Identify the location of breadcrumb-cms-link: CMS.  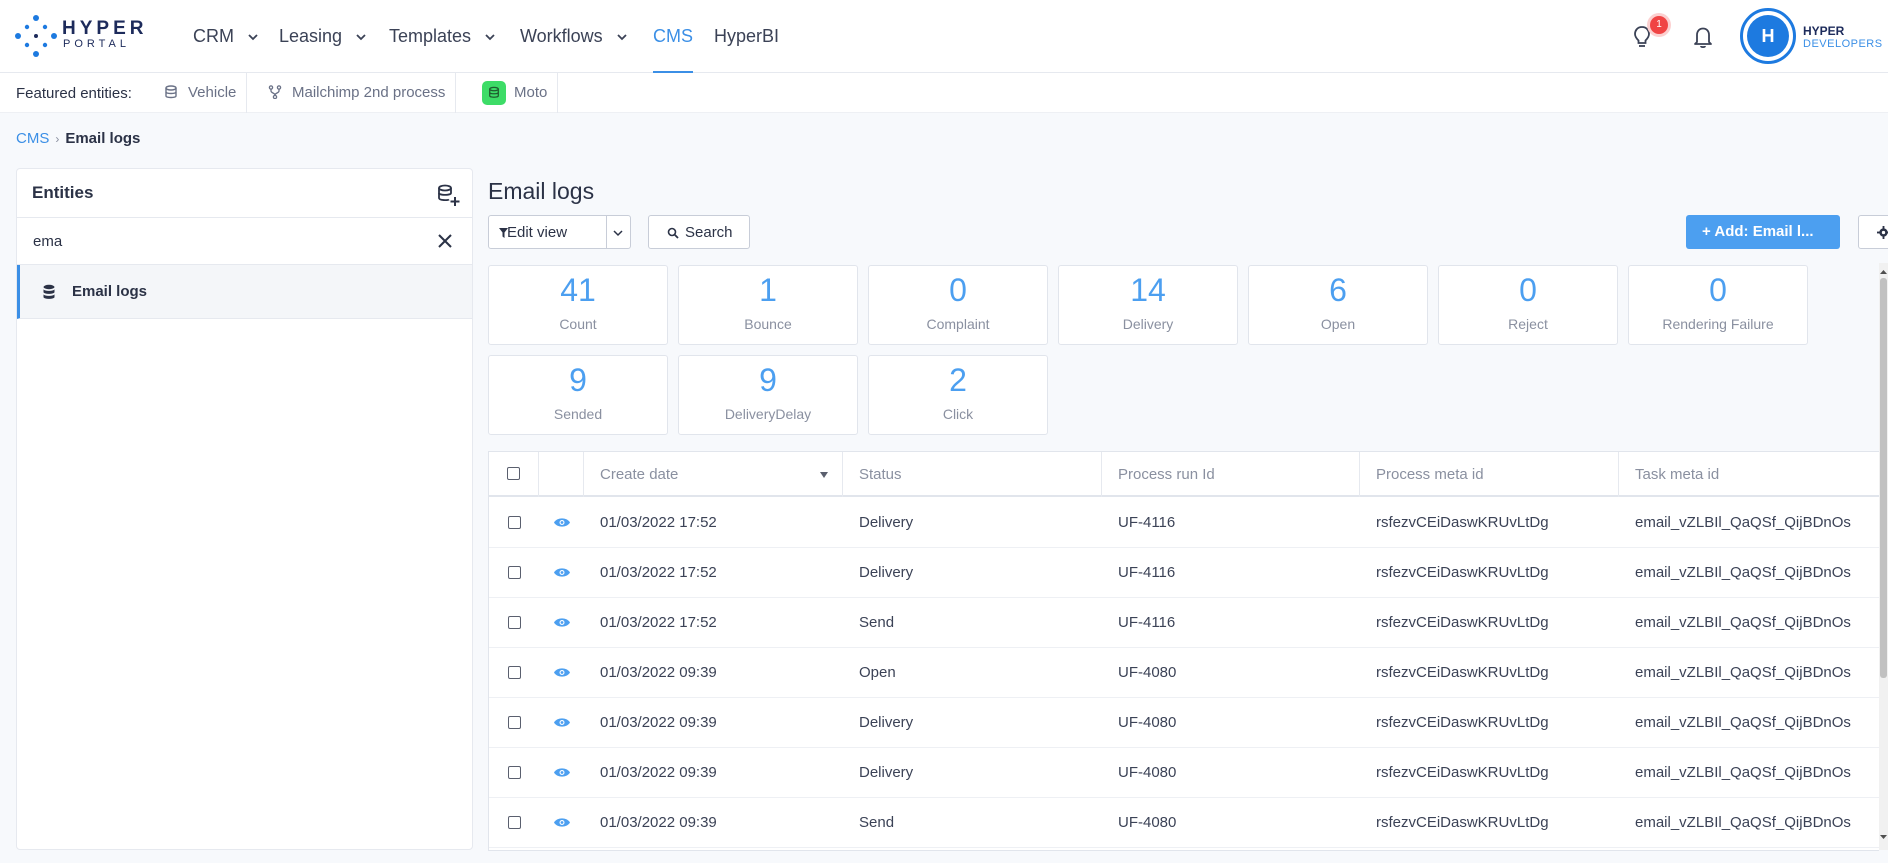
(32, 138).